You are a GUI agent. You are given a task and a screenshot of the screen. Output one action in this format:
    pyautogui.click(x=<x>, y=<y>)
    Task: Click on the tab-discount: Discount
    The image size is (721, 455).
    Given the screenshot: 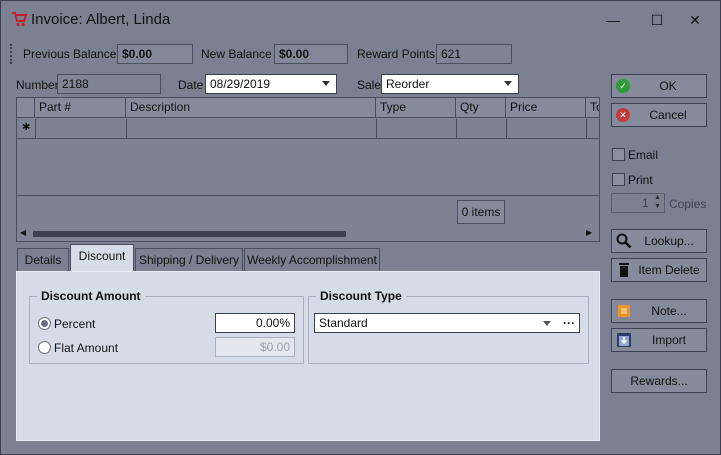 What is the action you would take?
    pyautogui.click(x=102, y=258)
    